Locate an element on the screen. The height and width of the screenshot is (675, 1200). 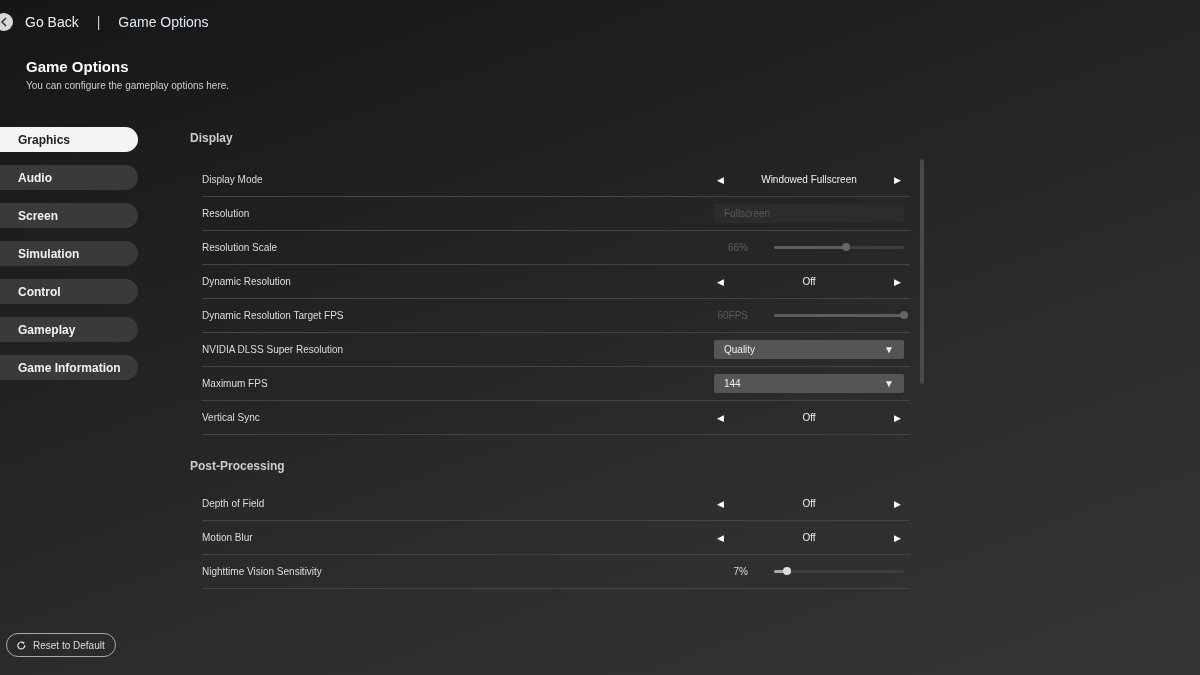
category-tab: Control is located at coordinates (69, 291).